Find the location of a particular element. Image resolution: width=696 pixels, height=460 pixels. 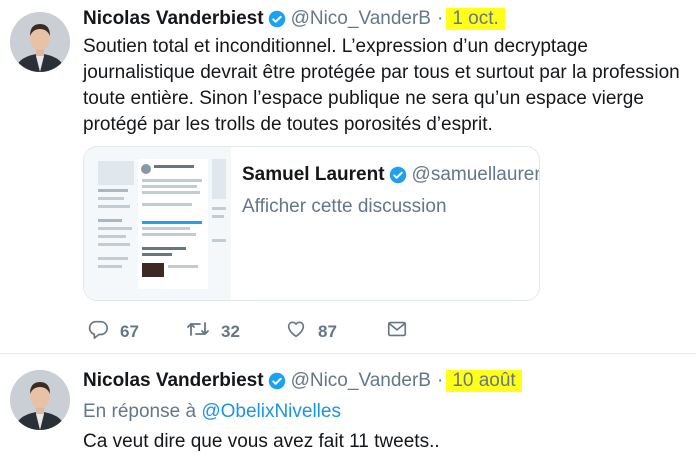

direct-message-button is located at coordinates (397, 331).